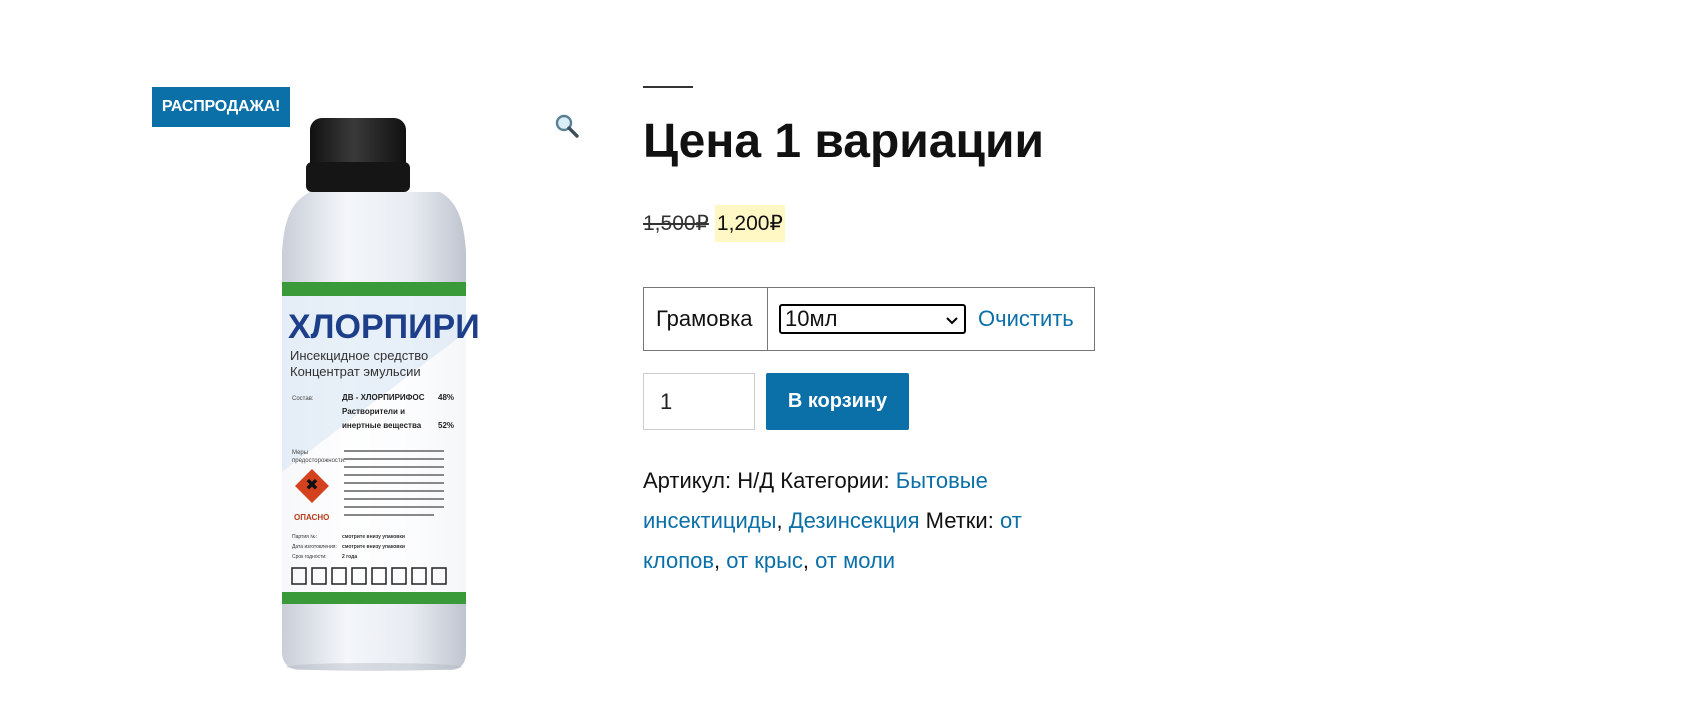  Describe the element at coordinates (300, 453) in the screenshot. I see `bottle-measures-label: Меры` at that location.